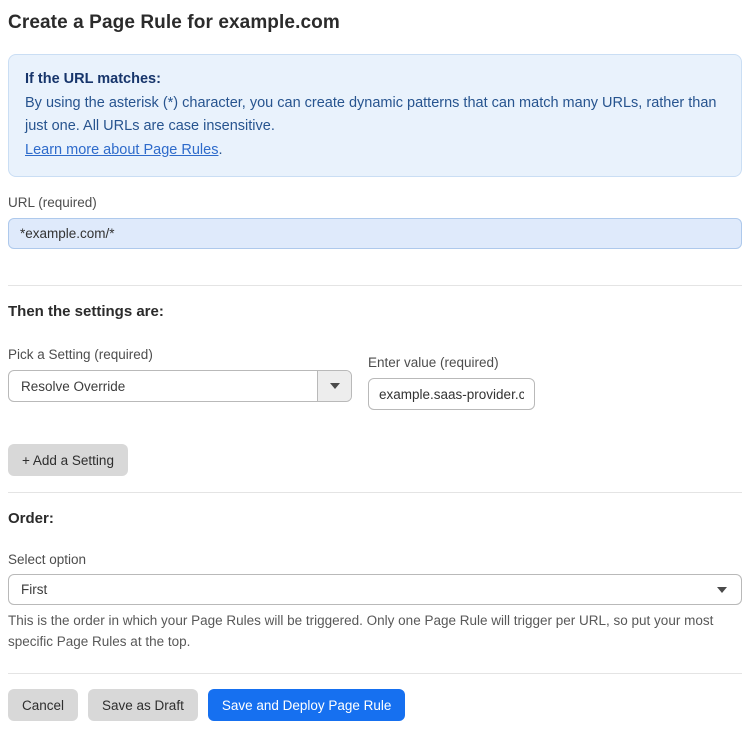  Describe the element at coordinates (433, 362) in the screenshot. I see `value-input-label: Enter value (required)` at that location.